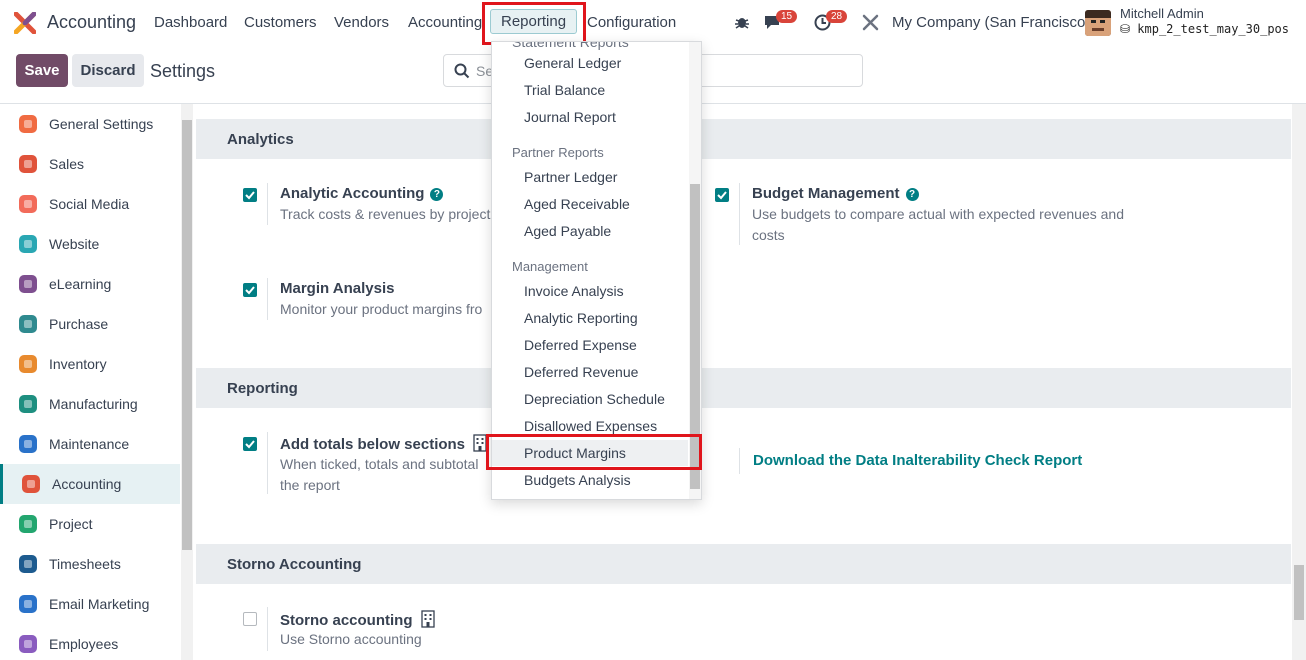 The height and width of the screenshot is (660, 1306). What do you see at coordinates (590, 90) in the screenshot?
I see `menu-trial-balance: Trial Balance` at bounding box center [590, 90].